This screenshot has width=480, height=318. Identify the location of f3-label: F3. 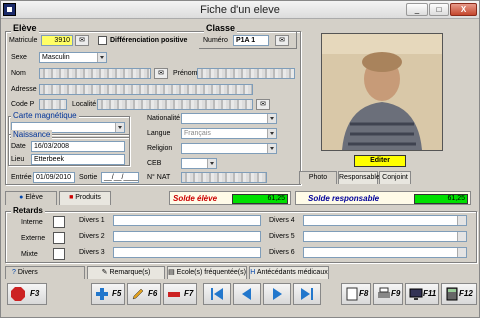
(35, 293).